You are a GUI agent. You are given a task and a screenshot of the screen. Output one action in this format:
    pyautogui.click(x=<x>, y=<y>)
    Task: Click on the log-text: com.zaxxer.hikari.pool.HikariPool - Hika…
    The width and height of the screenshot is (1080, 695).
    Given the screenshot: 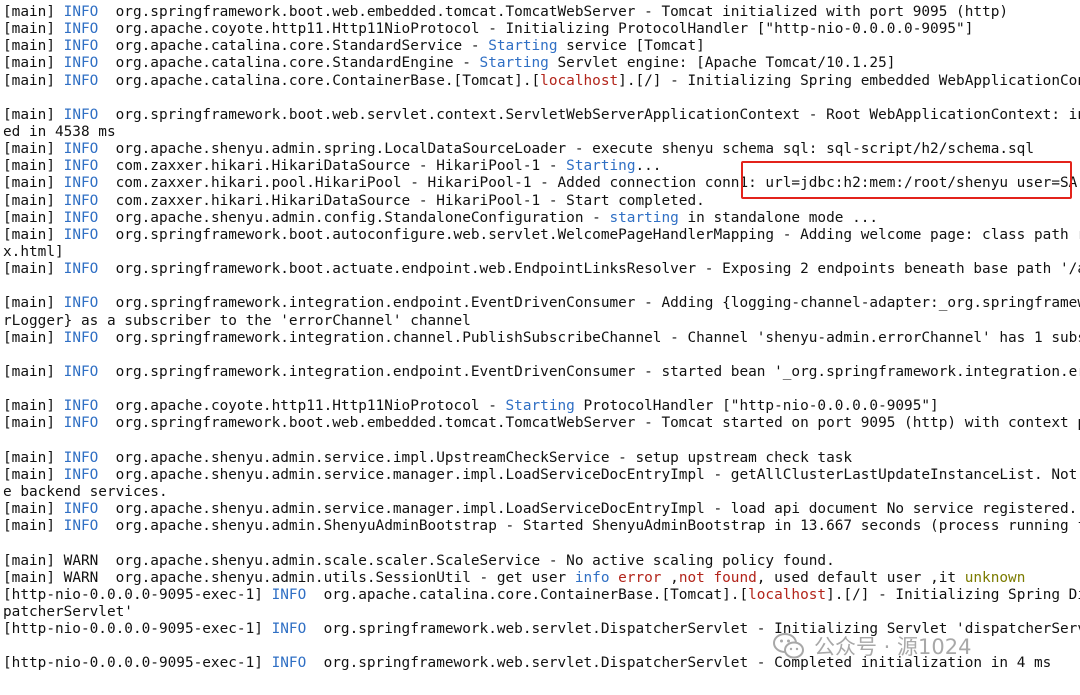 What is the action you would take?
    pyautogui.click(x=588, y=183)
    